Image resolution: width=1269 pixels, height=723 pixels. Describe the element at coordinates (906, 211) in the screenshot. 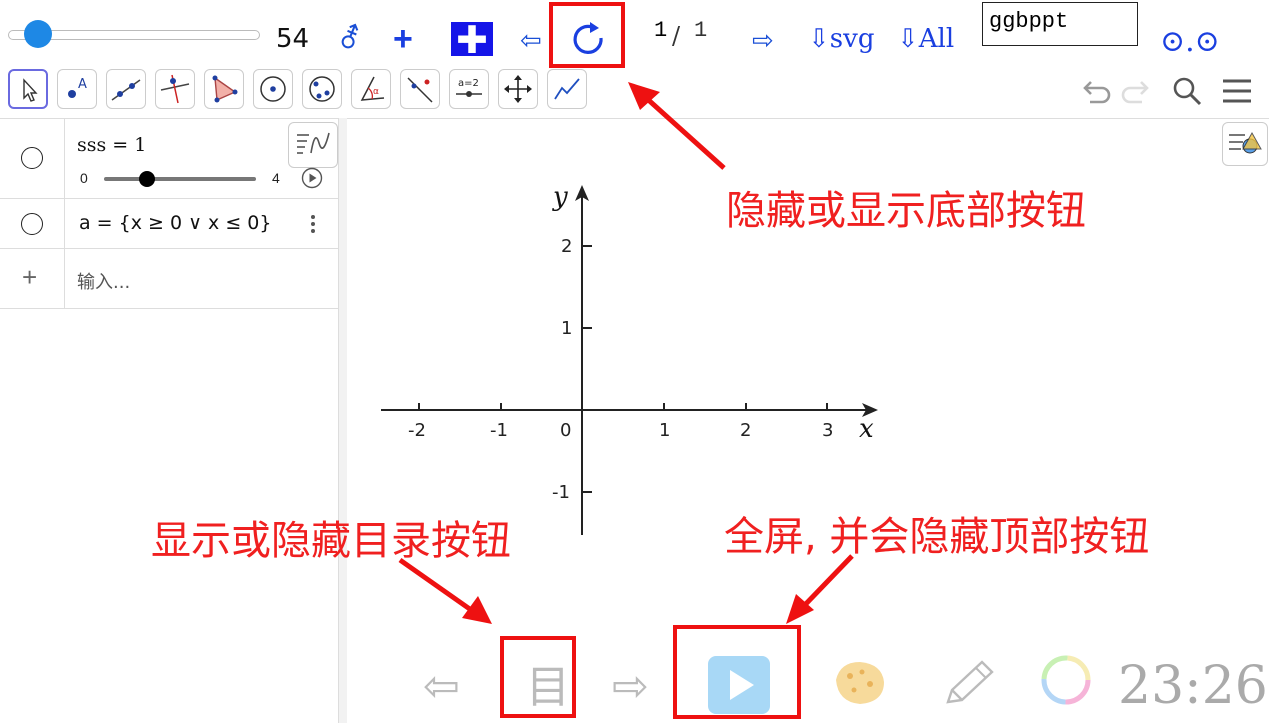

I see `top-annotation: 隐藏或显示底部按钮` at that location.